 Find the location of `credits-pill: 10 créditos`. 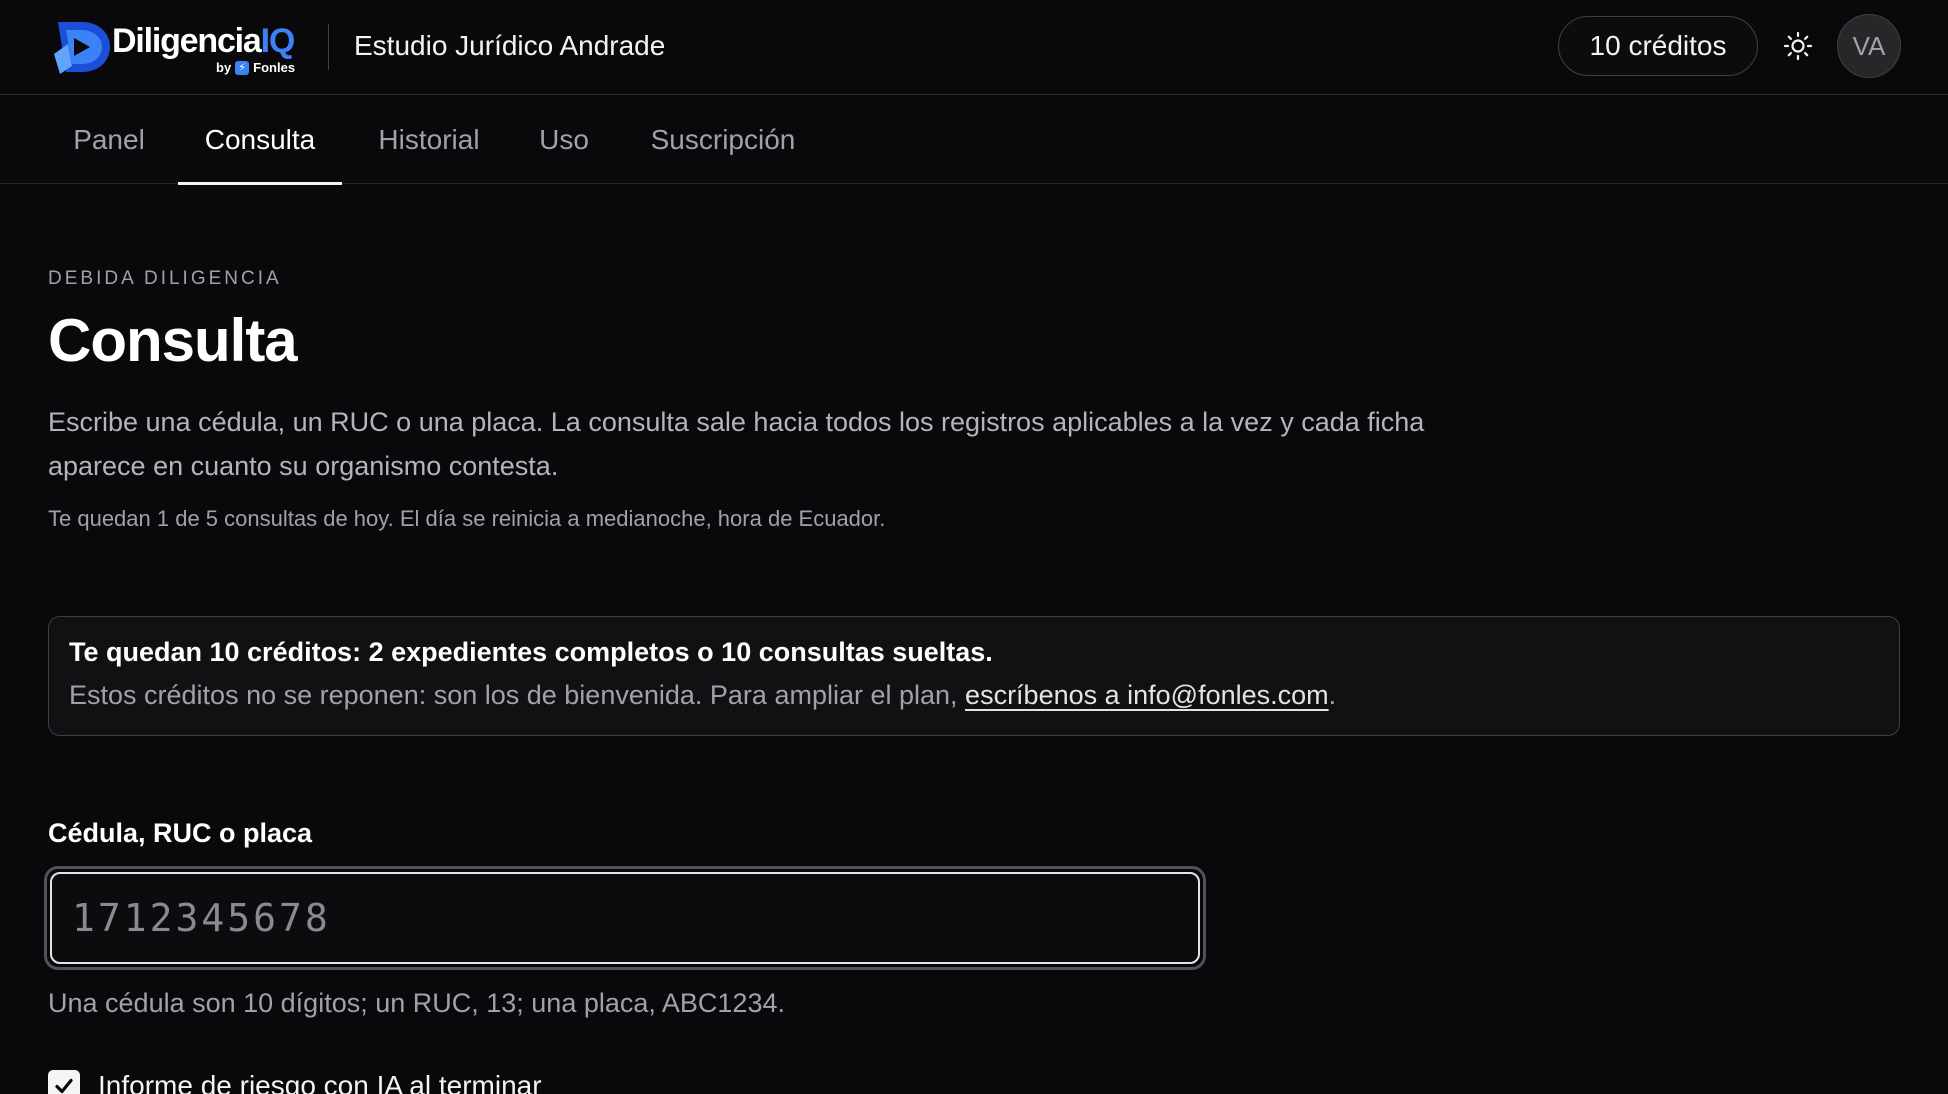

credits-pill: 10 créditos is located at coordinates (1658, 46).